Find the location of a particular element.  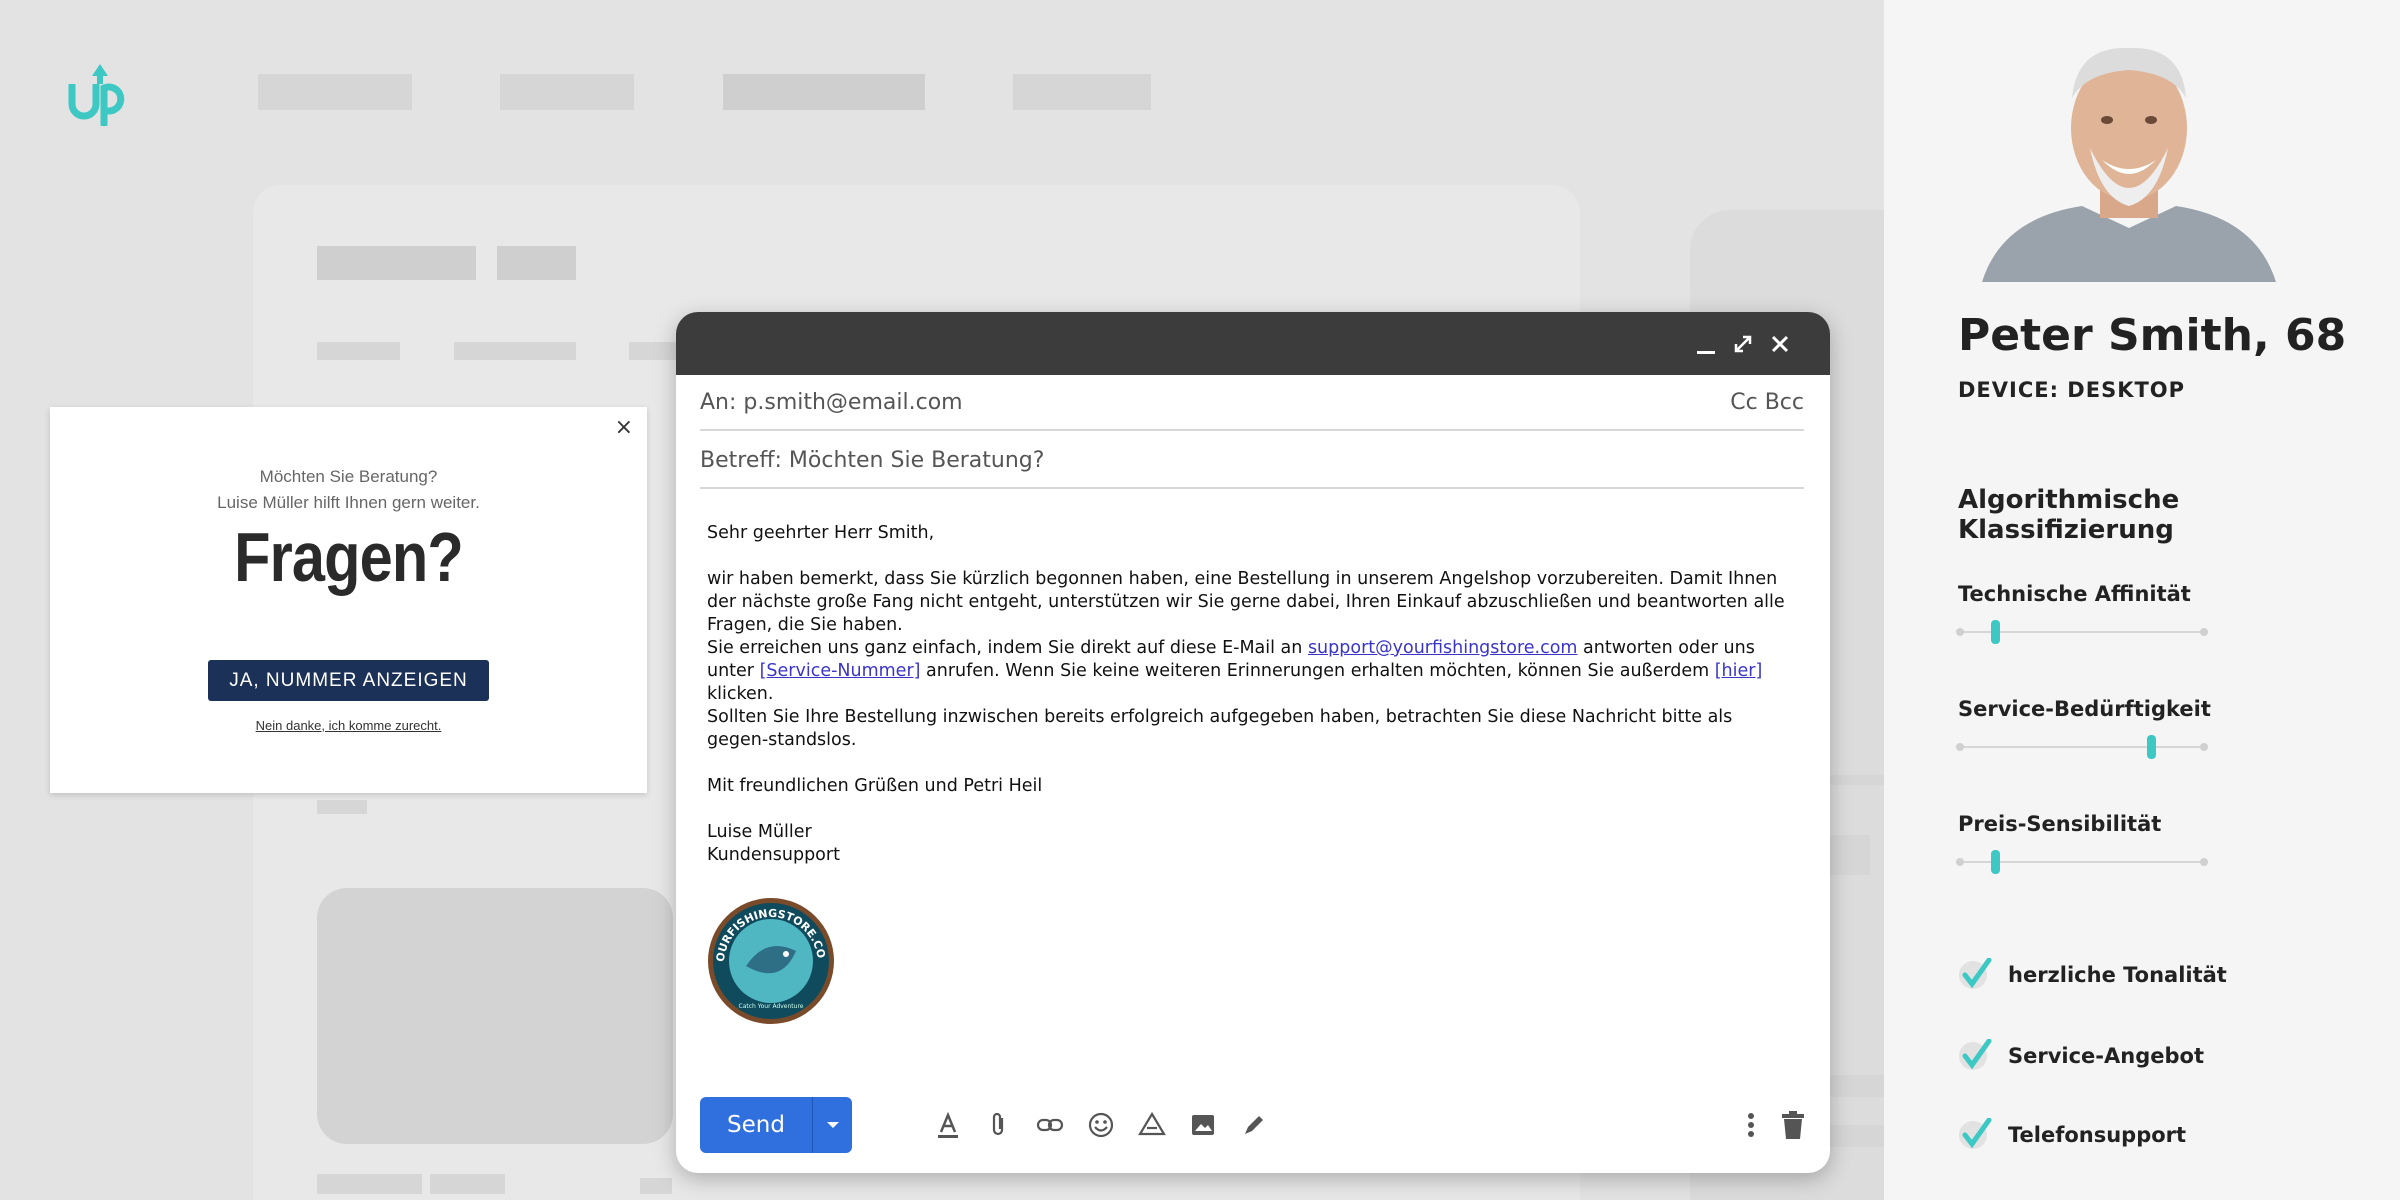

chevron-down-icon is located at coordinates (832, 1125).